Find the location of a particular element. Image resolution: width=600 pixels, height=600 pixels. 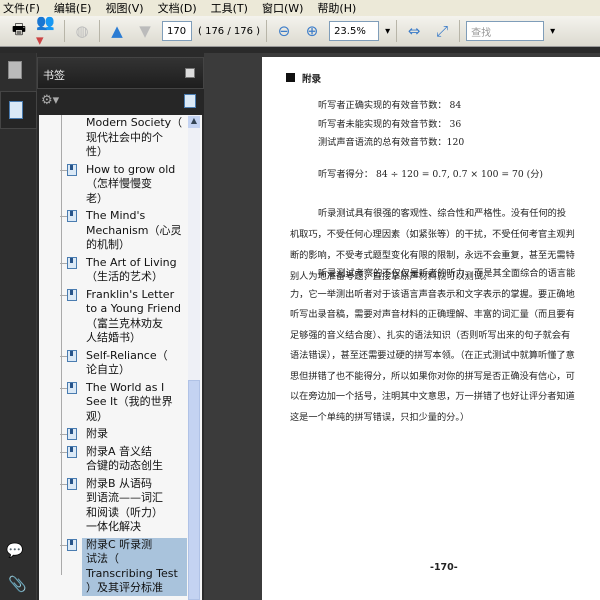

fit-page-icon: ⤢ is located at coordinates (442, 31).